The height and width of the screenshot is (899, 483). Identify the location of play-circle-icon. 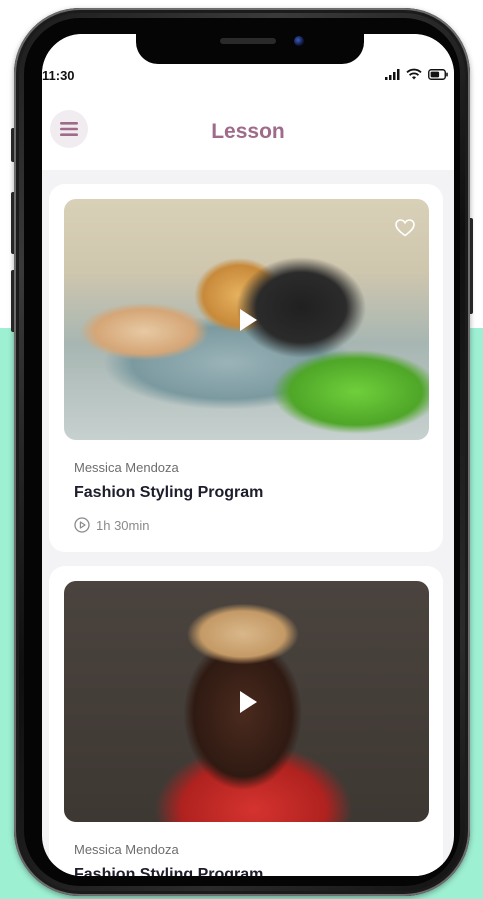
(82, 525).